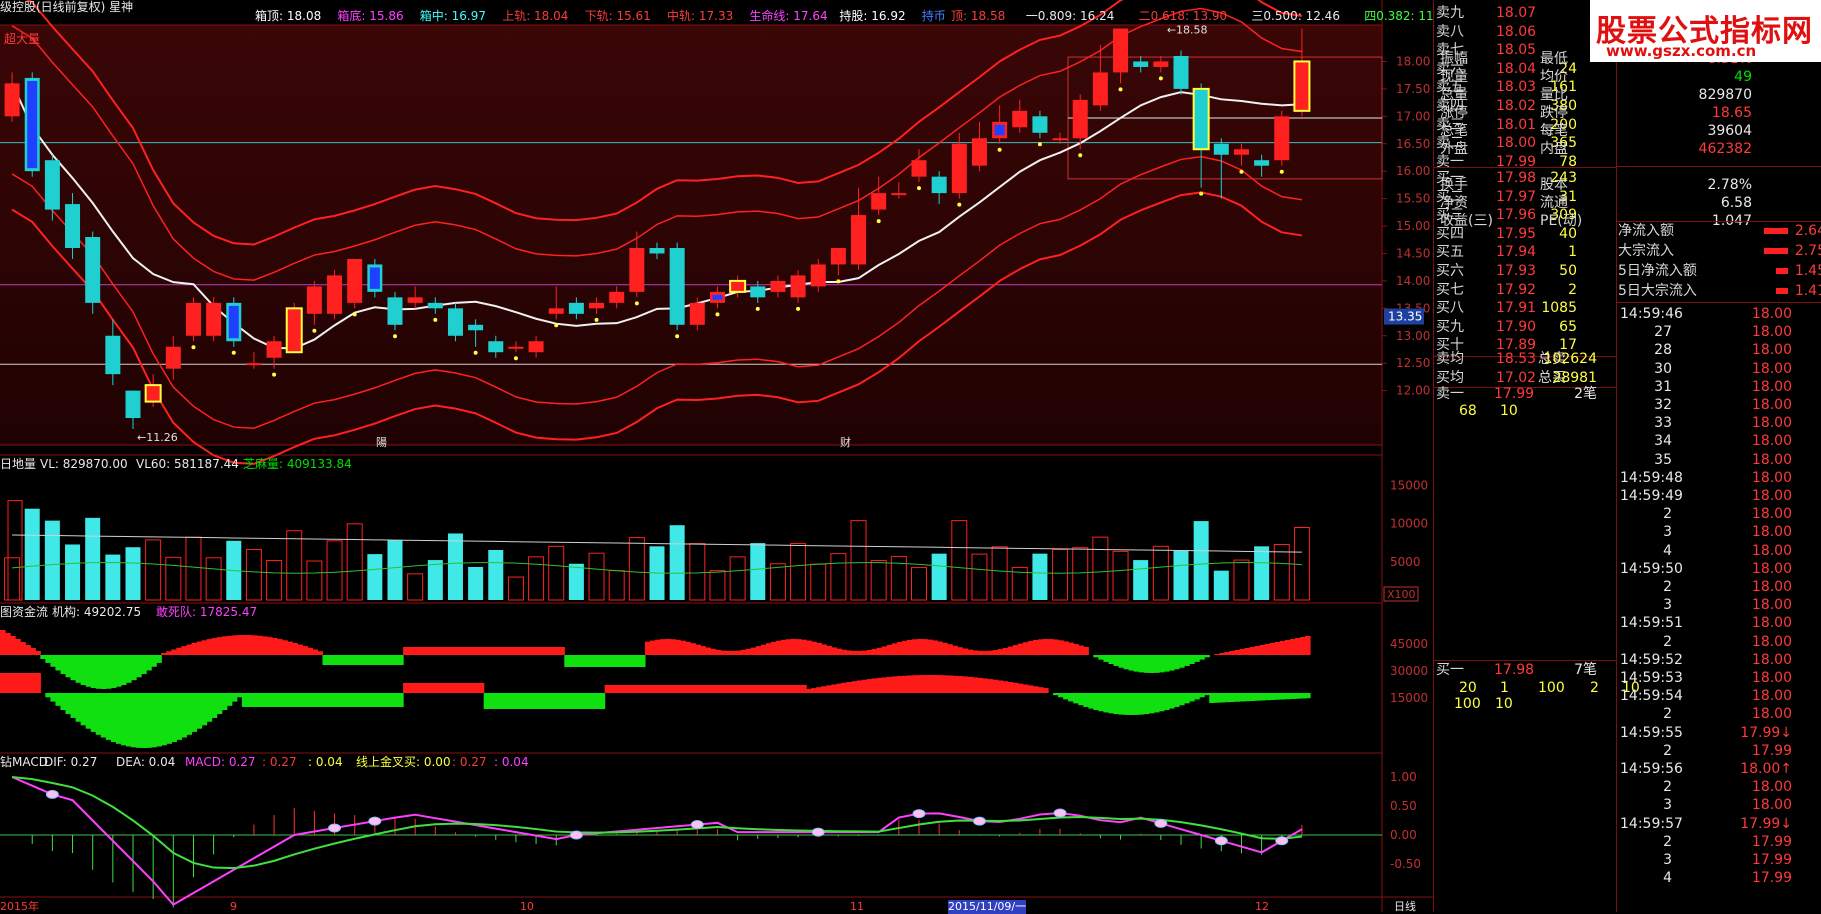 This screenshot has width=1821, height=914. What do you see at coordinates (1450, 13) in the screenshot?
I see `order-label: 卖九` at bounding box center [1450, 13].